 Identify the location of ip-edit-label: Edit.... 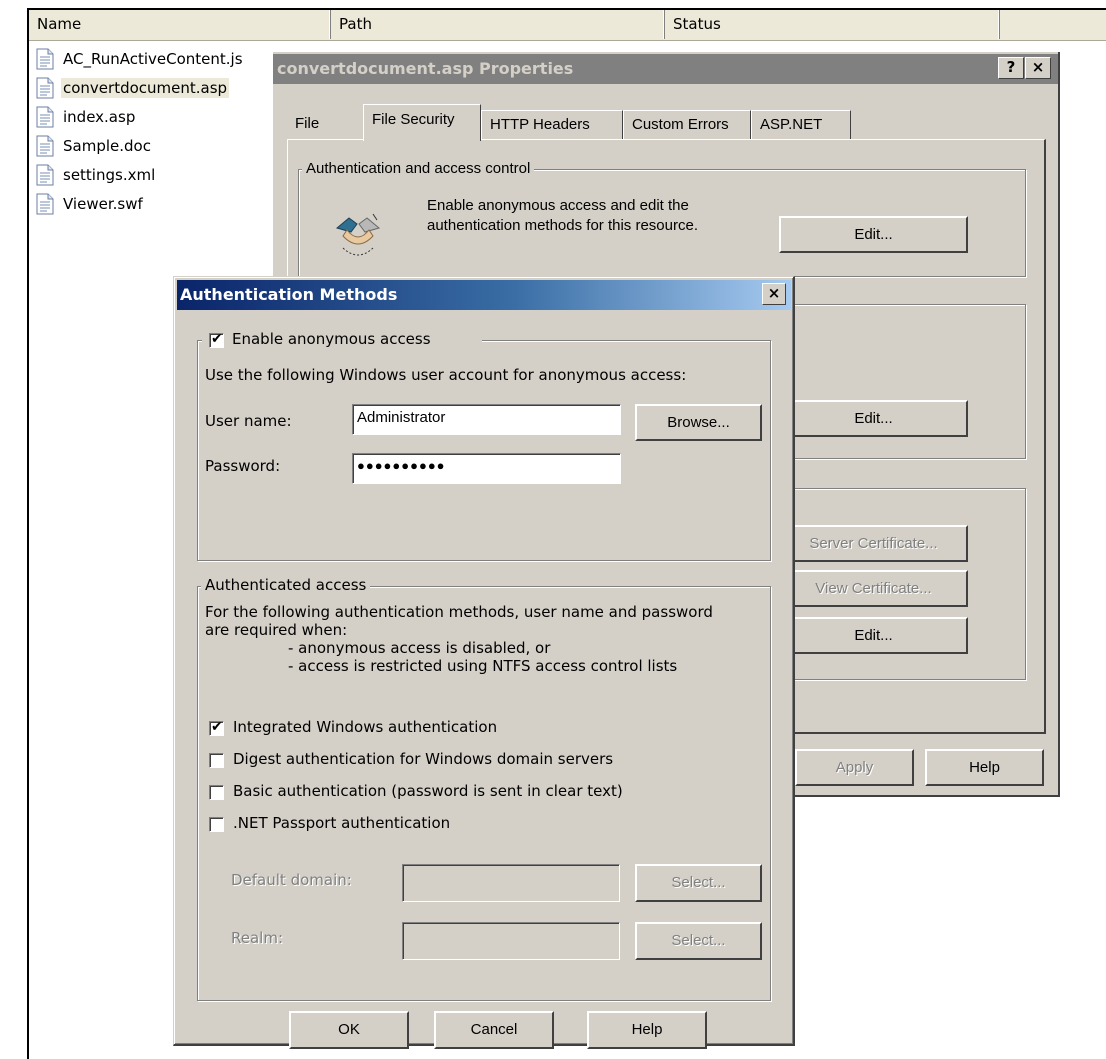
(873, 418).